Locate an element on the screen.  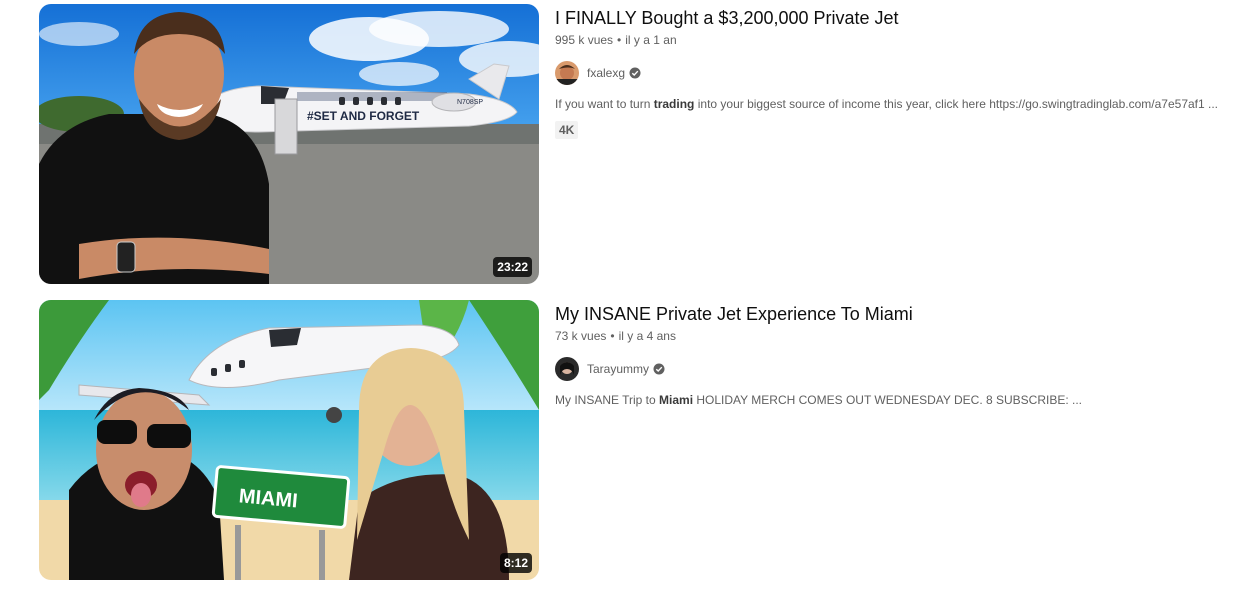
description-highlight: trading is located at coordinates (674, 104).